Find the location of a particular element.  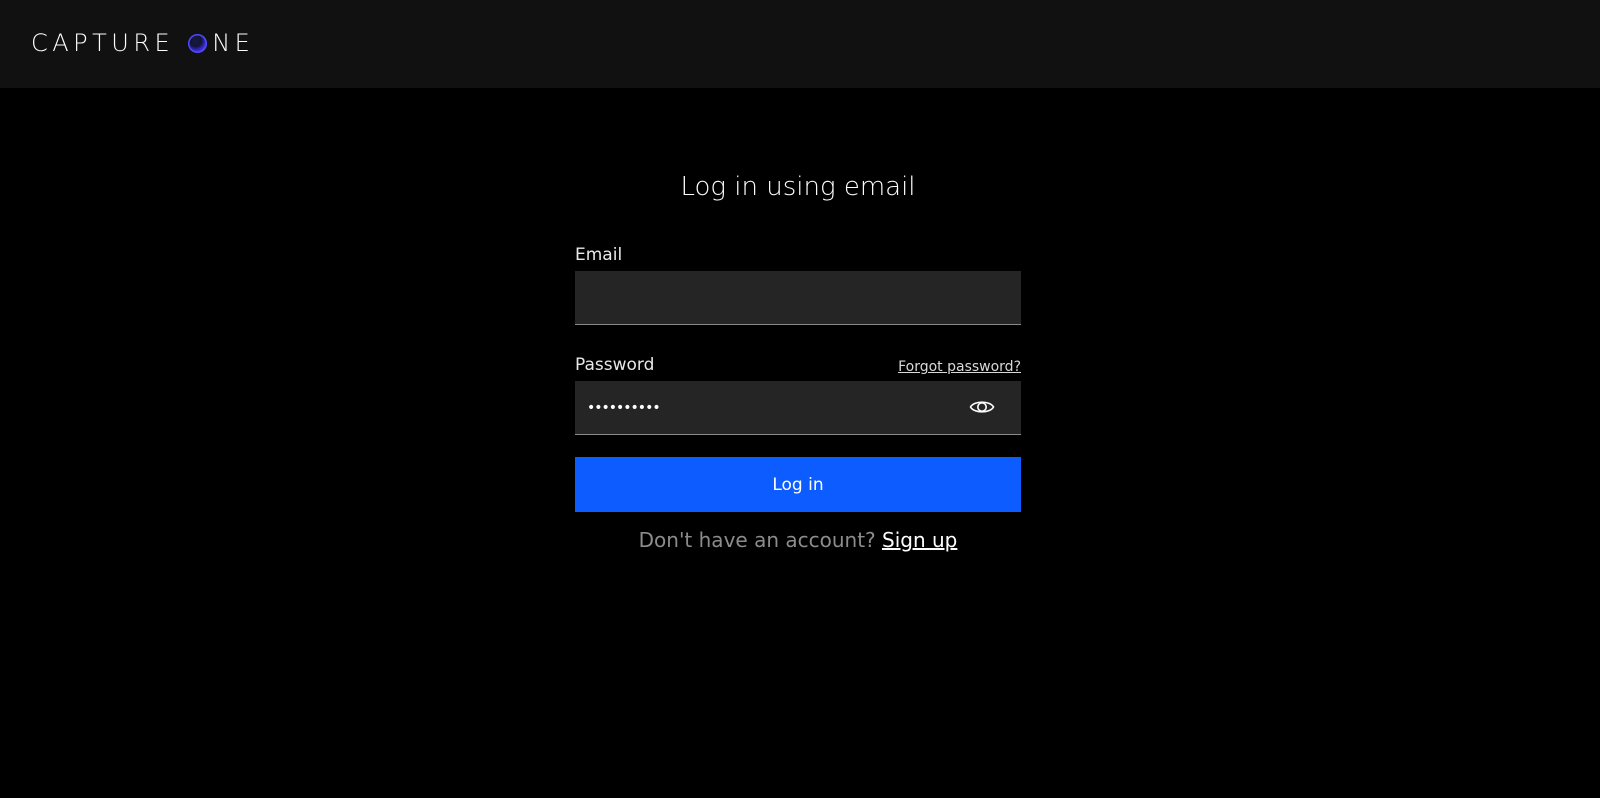

capture-one-logo: CAPTURE NE is located at coordinates (142, 43).